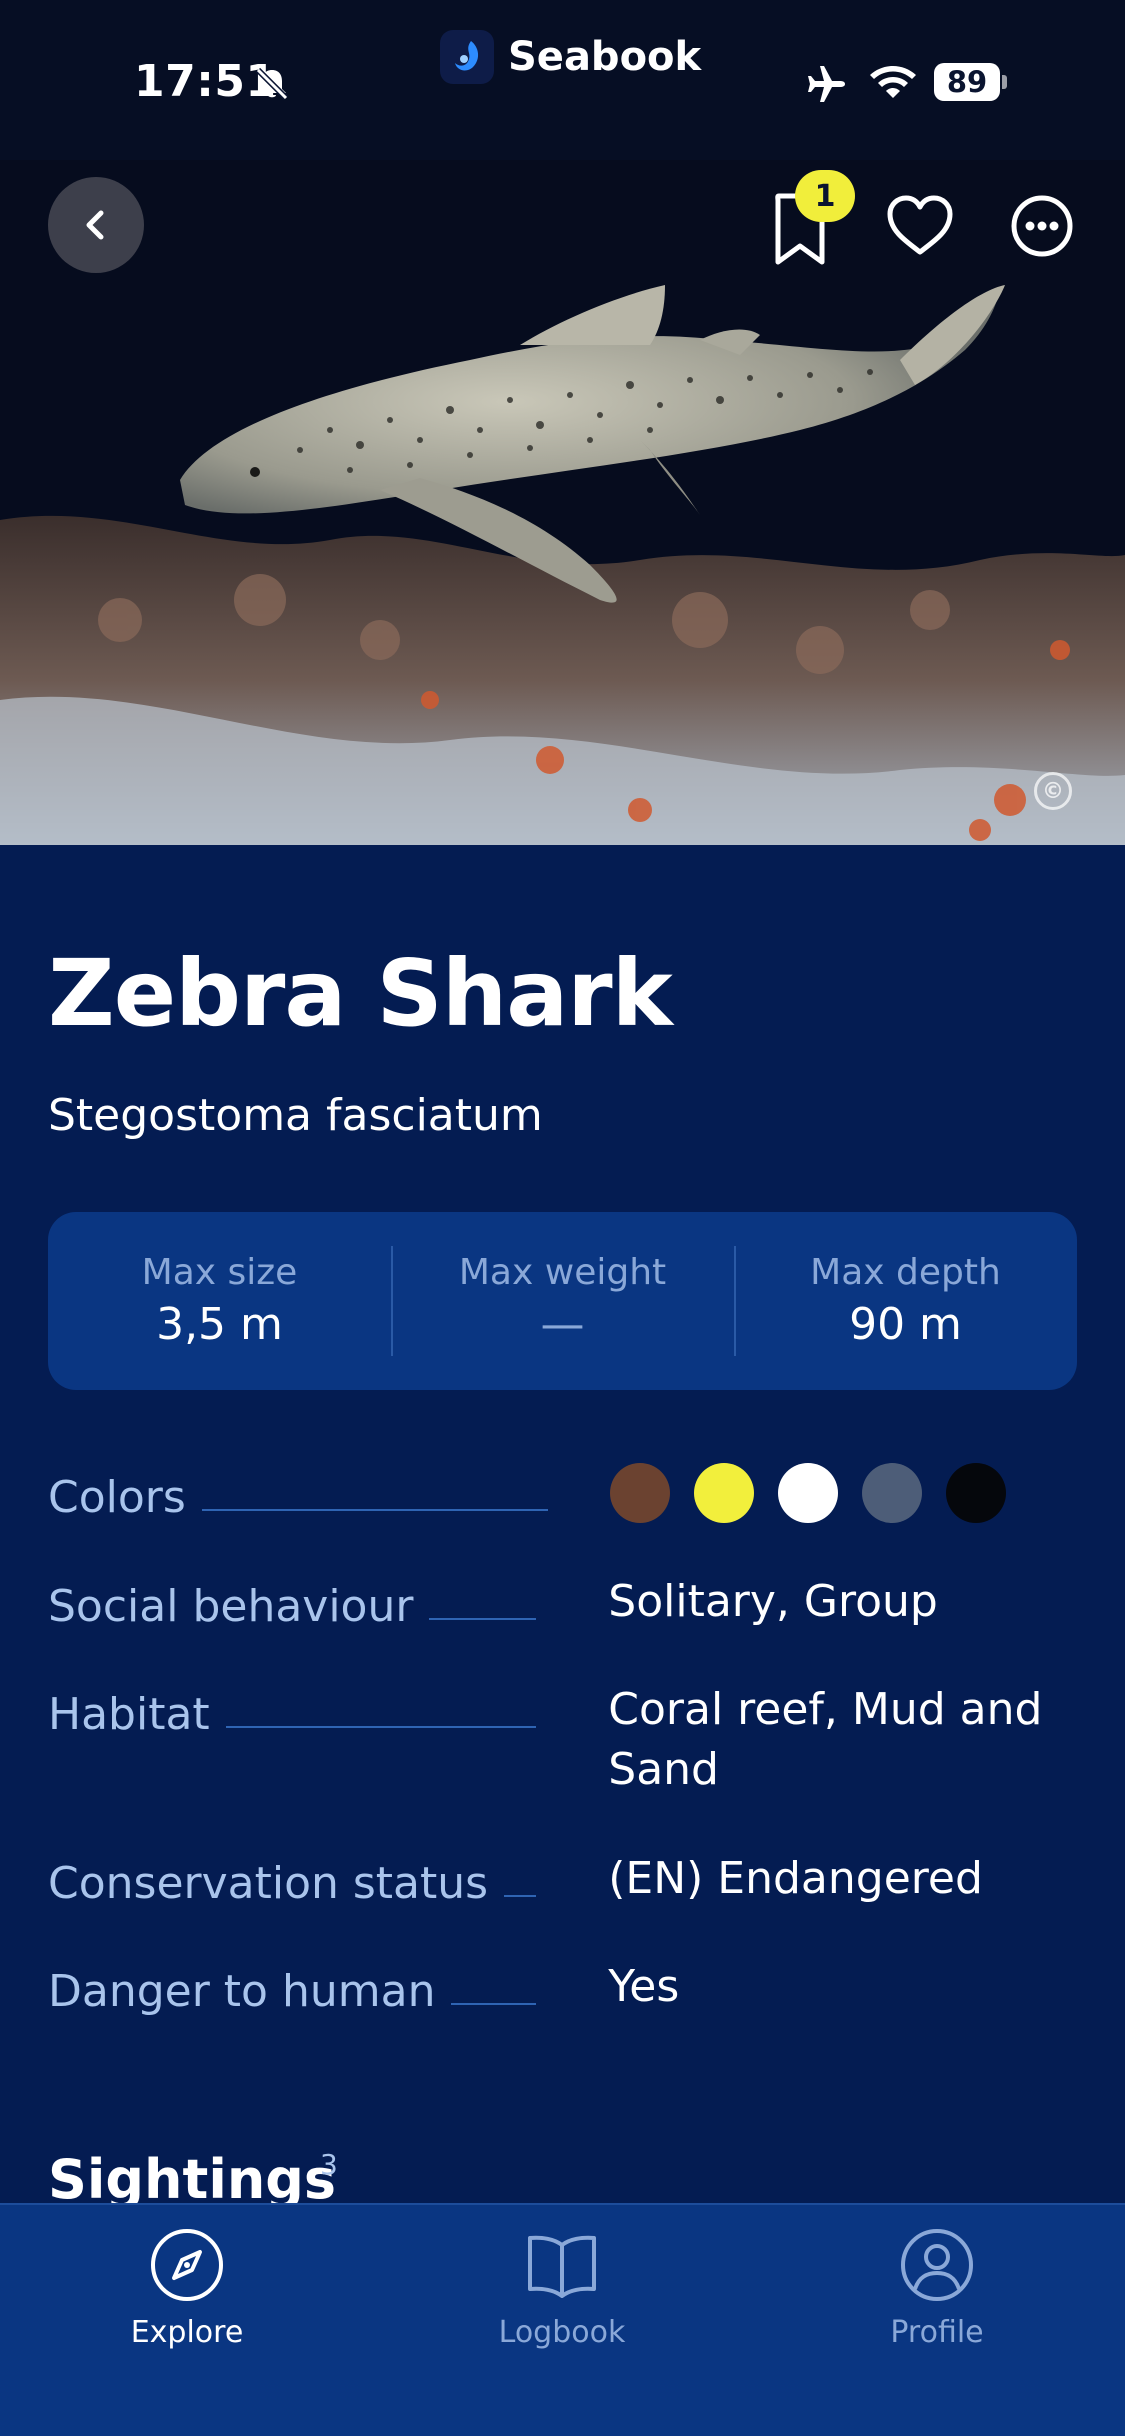 This screenshot has height=2436, width=1125. I want to click on status-bar: 17:51 Seabook 89, so click(562, 75).